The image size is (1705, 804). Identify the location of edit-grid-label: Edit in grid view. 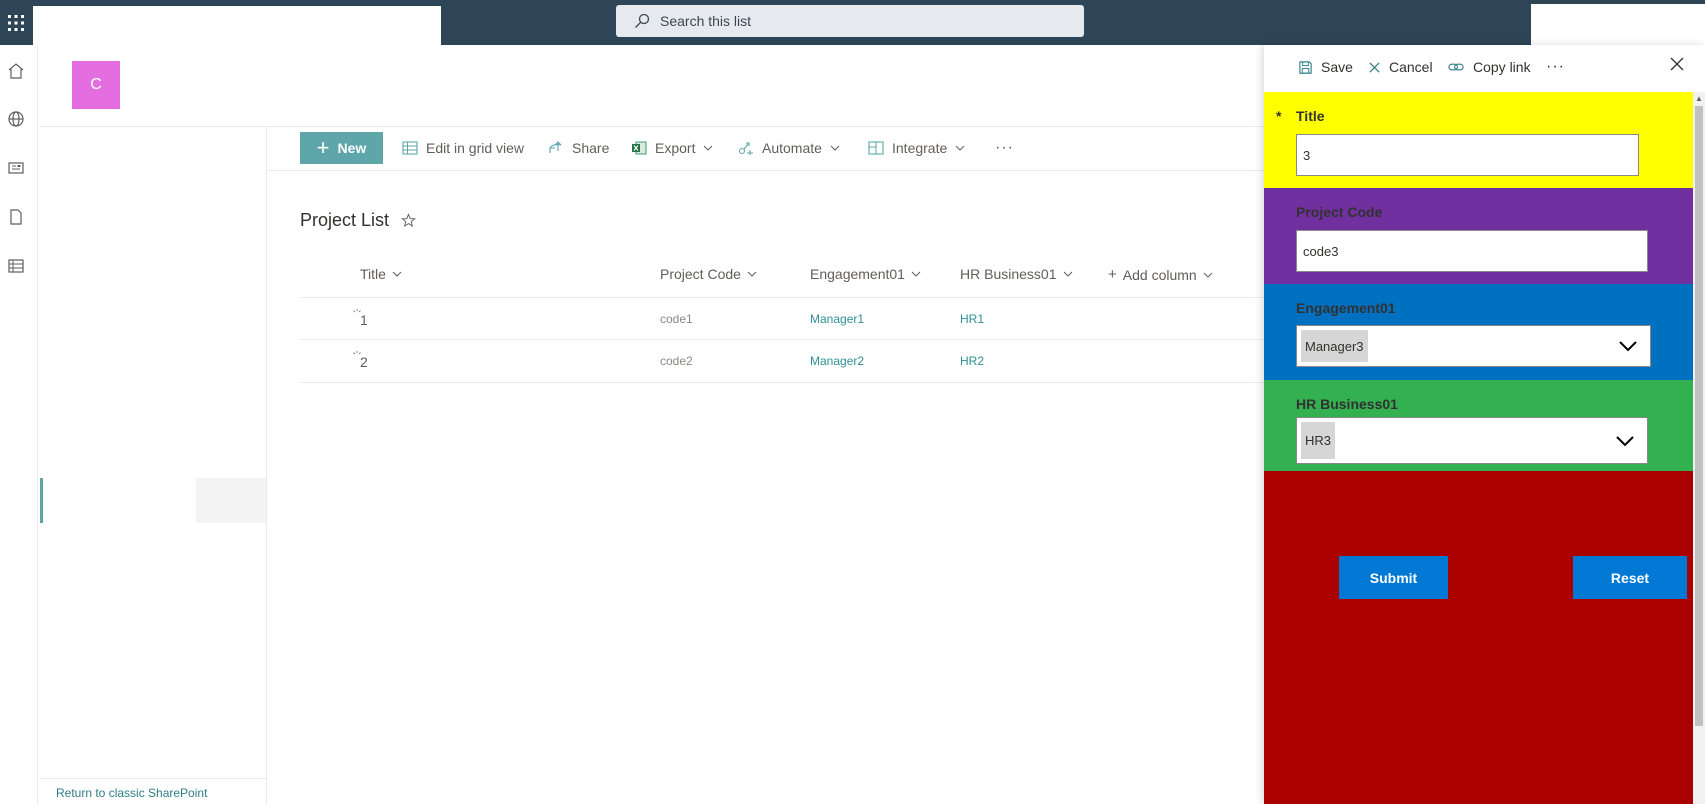
(475, 148).